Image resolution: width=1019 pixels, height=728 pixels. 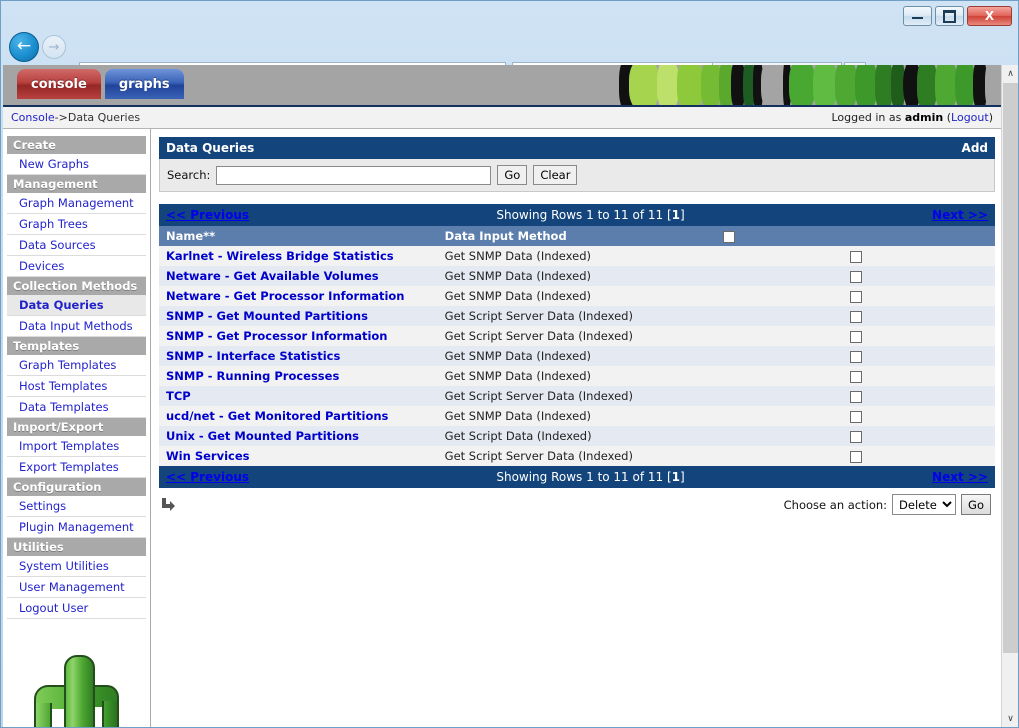 What do you see at coordinates (924, 504) in the screenshot?
I see `action-select: Delete` at bounding box center [924, 504].